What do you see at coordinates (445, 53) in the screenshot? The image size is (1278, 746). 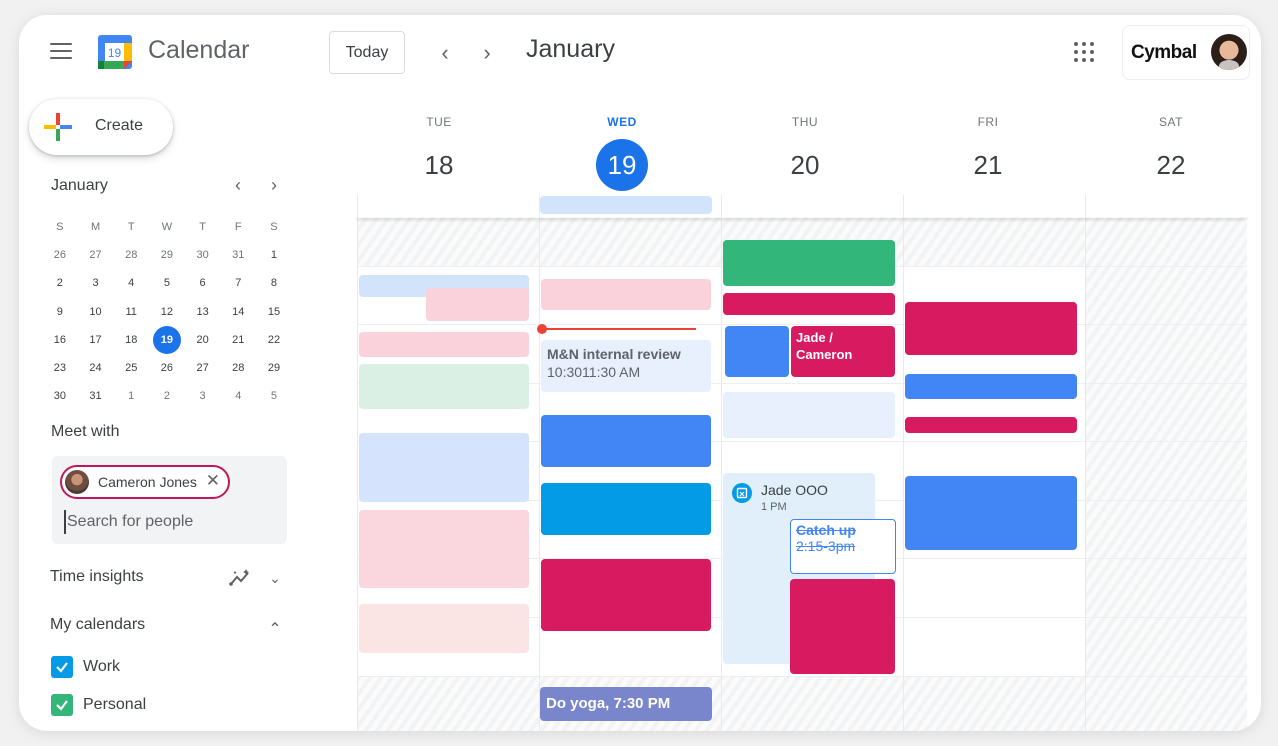 I see `prev-week-button: ‹` at bounding box center [445, 53].